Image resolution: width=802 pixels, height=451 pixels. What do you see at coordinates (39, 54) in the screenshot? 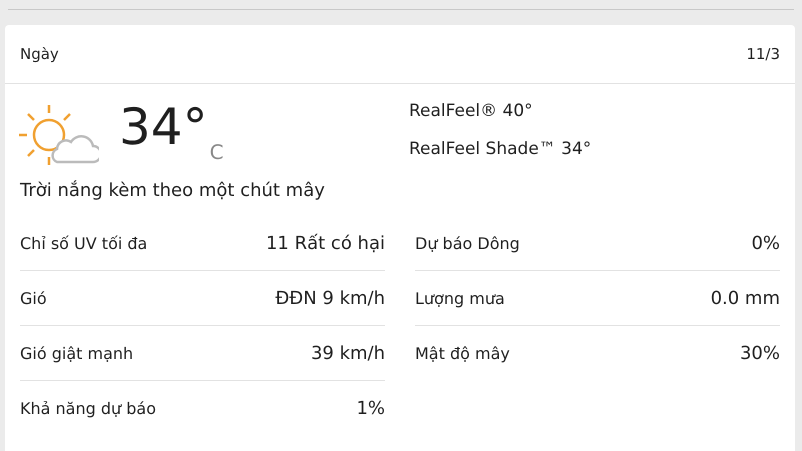
I see `day-label: Ngày` at bounding box center [39, 54].